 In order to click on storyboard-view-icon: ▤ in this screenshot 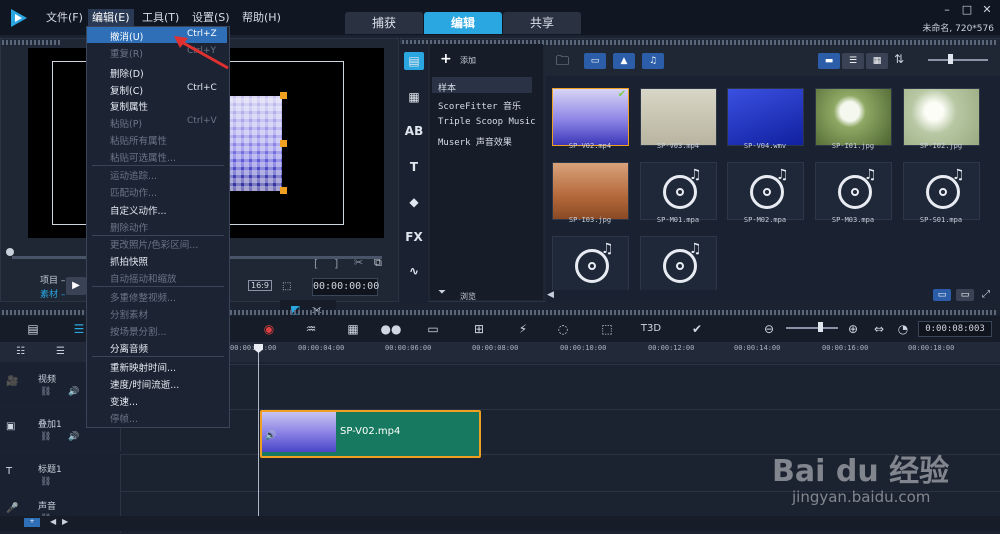, I will do `click(33, 329)`.